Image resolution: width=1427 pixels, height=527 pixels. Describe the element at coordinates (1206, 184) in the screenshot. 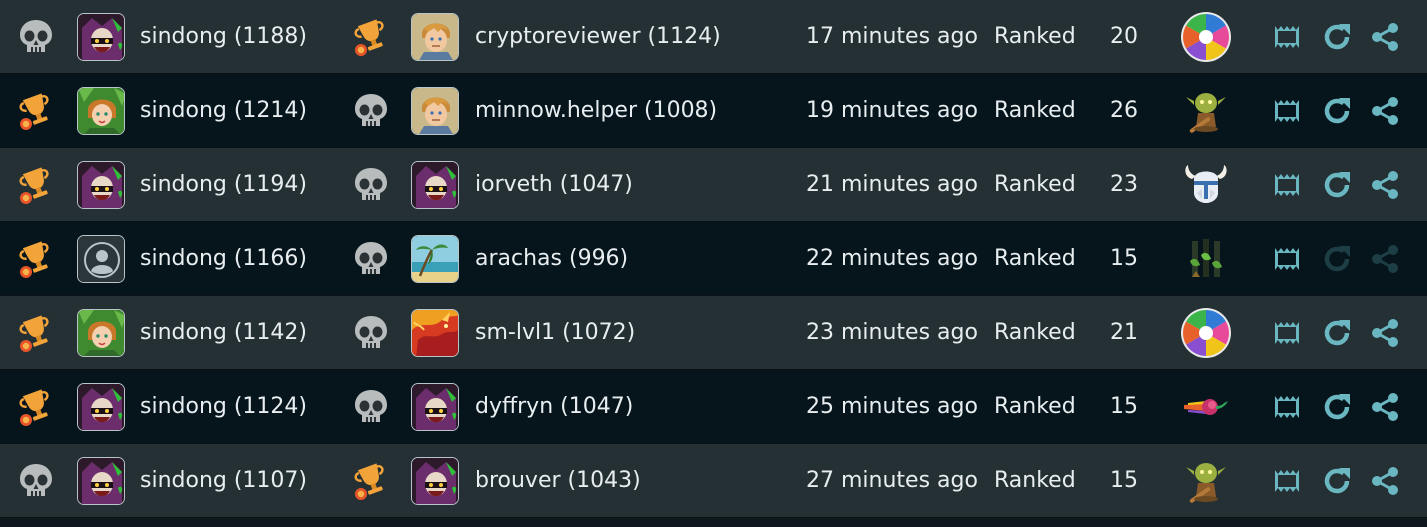

I see `viking-helmet-icon` at that location.